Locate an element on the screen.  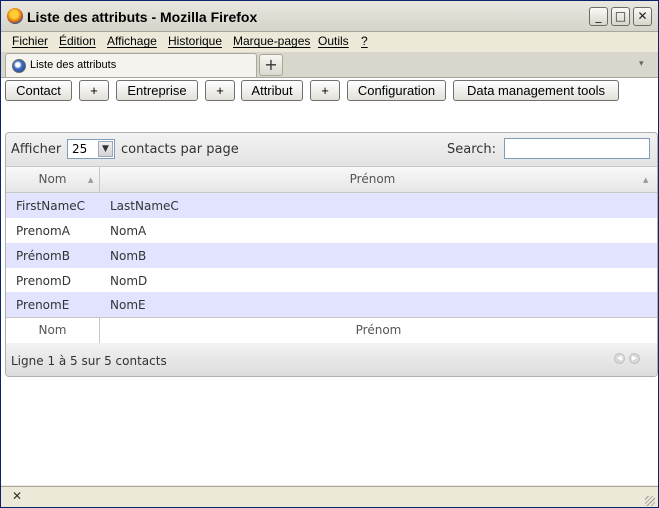
column-header-prenom: Prénom is located at coordinates (372, 179).